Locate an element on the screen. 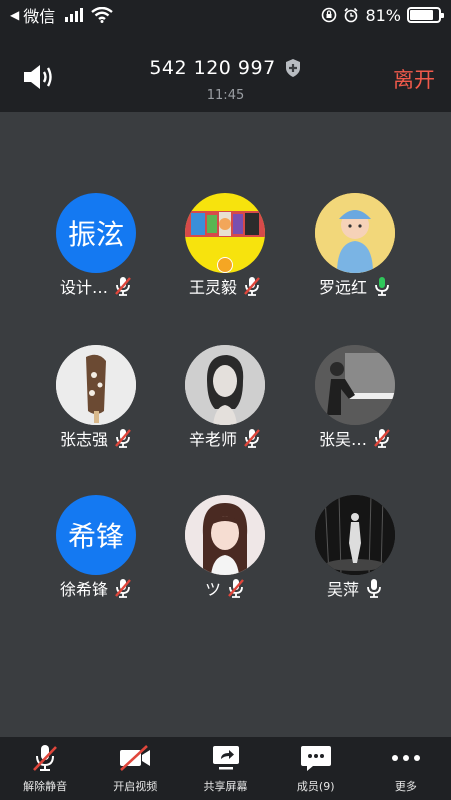 Image resolution: width=451 pixels, height=800 pixels. girl-portrait-image is located at coordinates (225, 535).